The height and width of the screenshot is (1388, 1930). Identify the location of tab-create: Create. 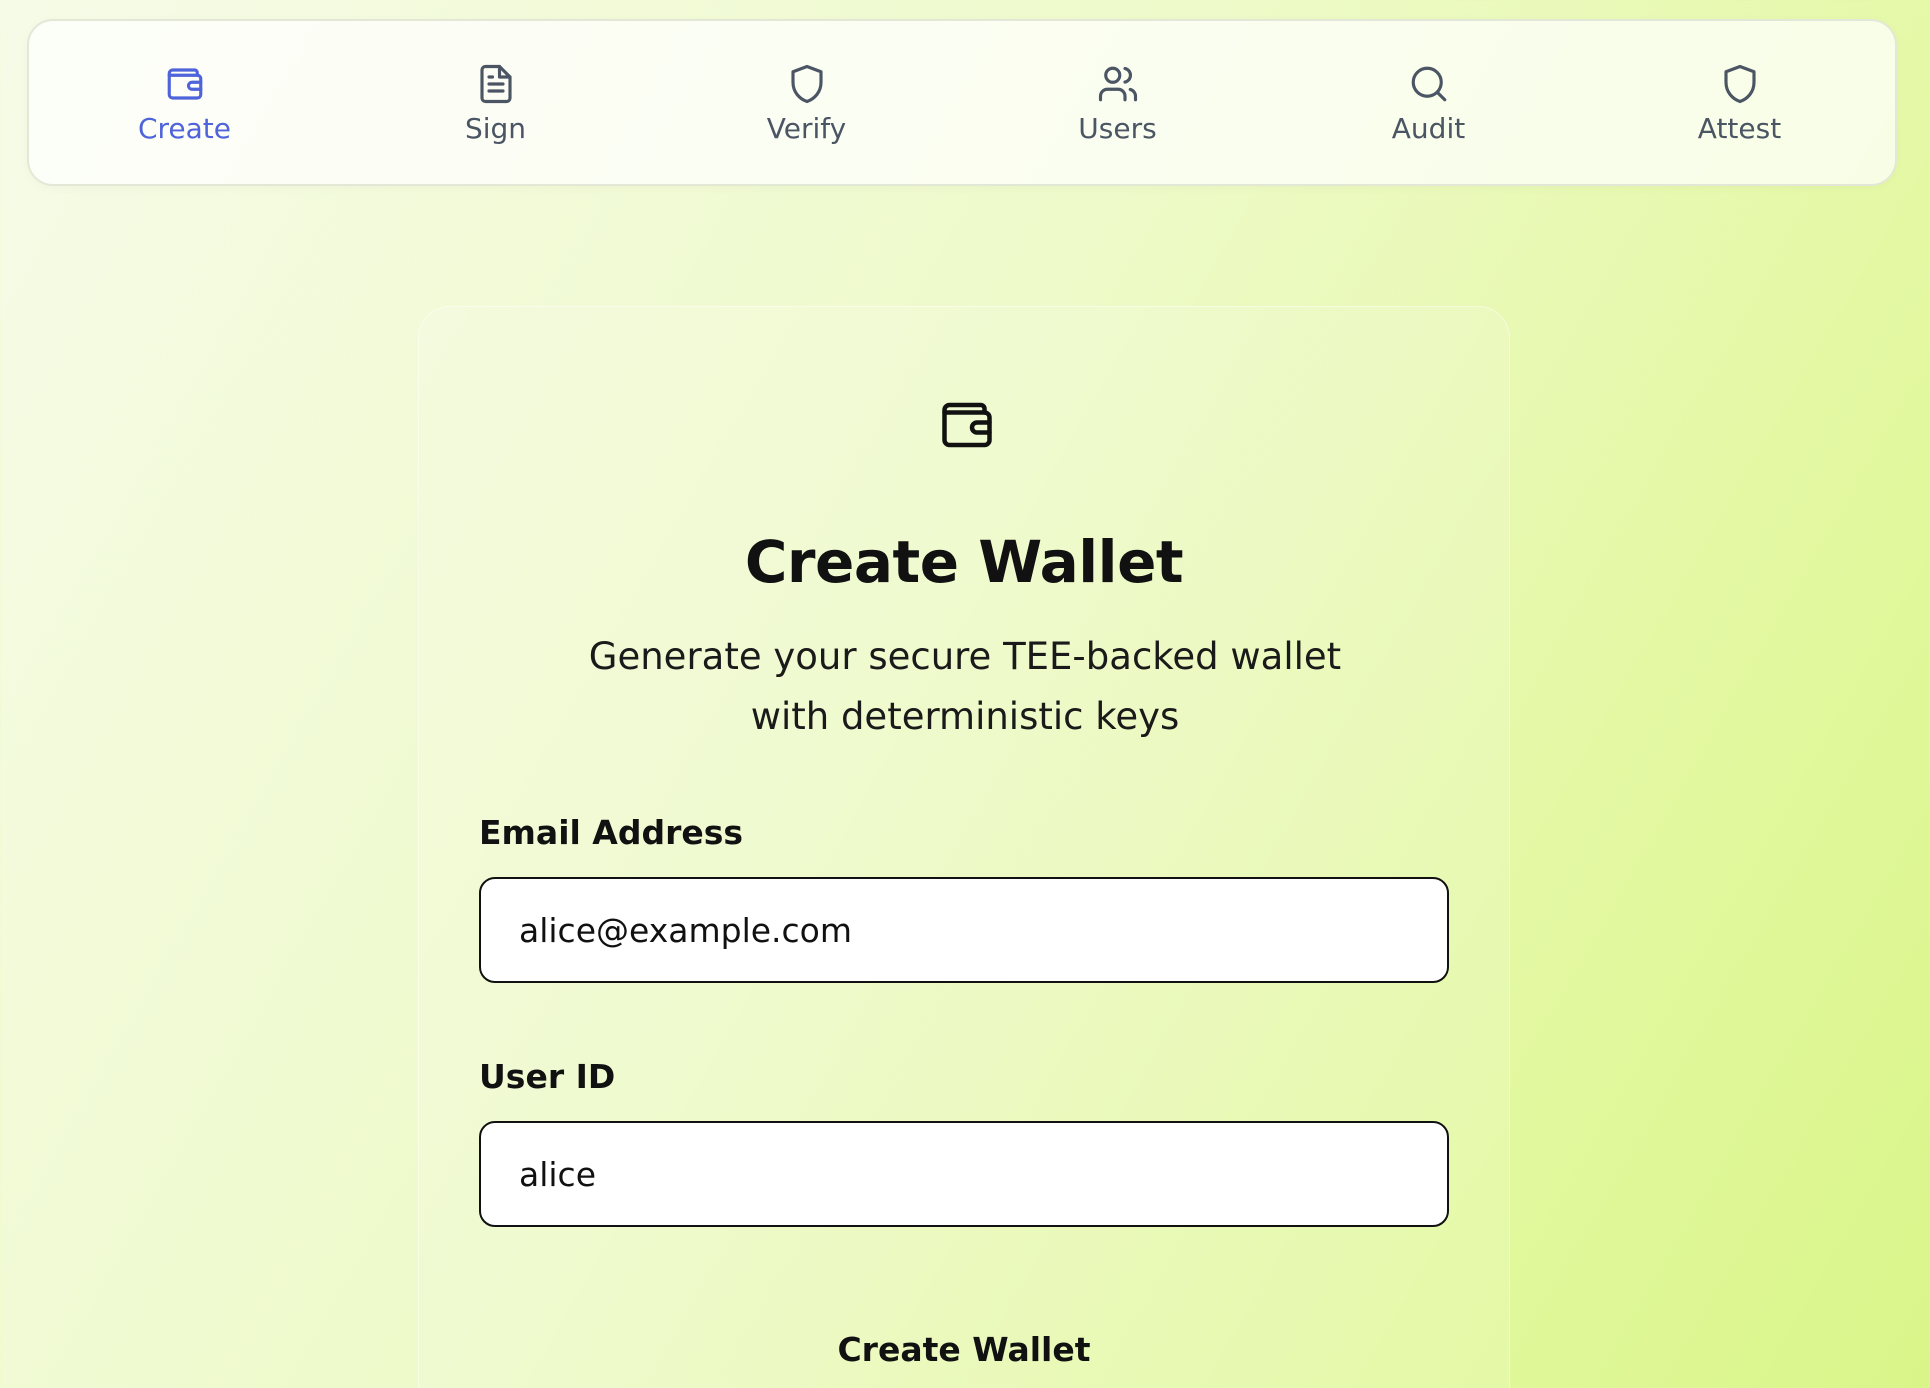
(184, 102).